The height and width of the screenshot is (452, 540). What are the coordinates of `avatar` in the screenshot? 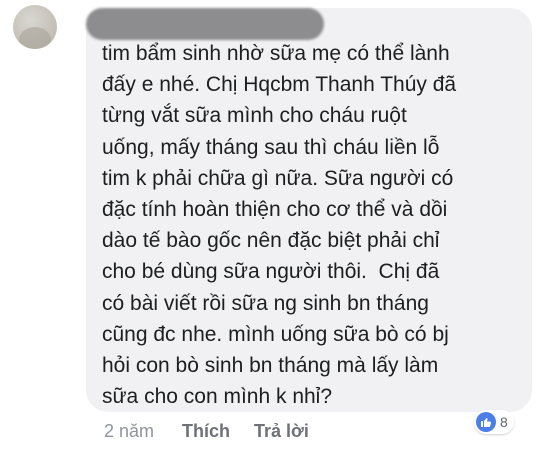 It's located at (35, 27).